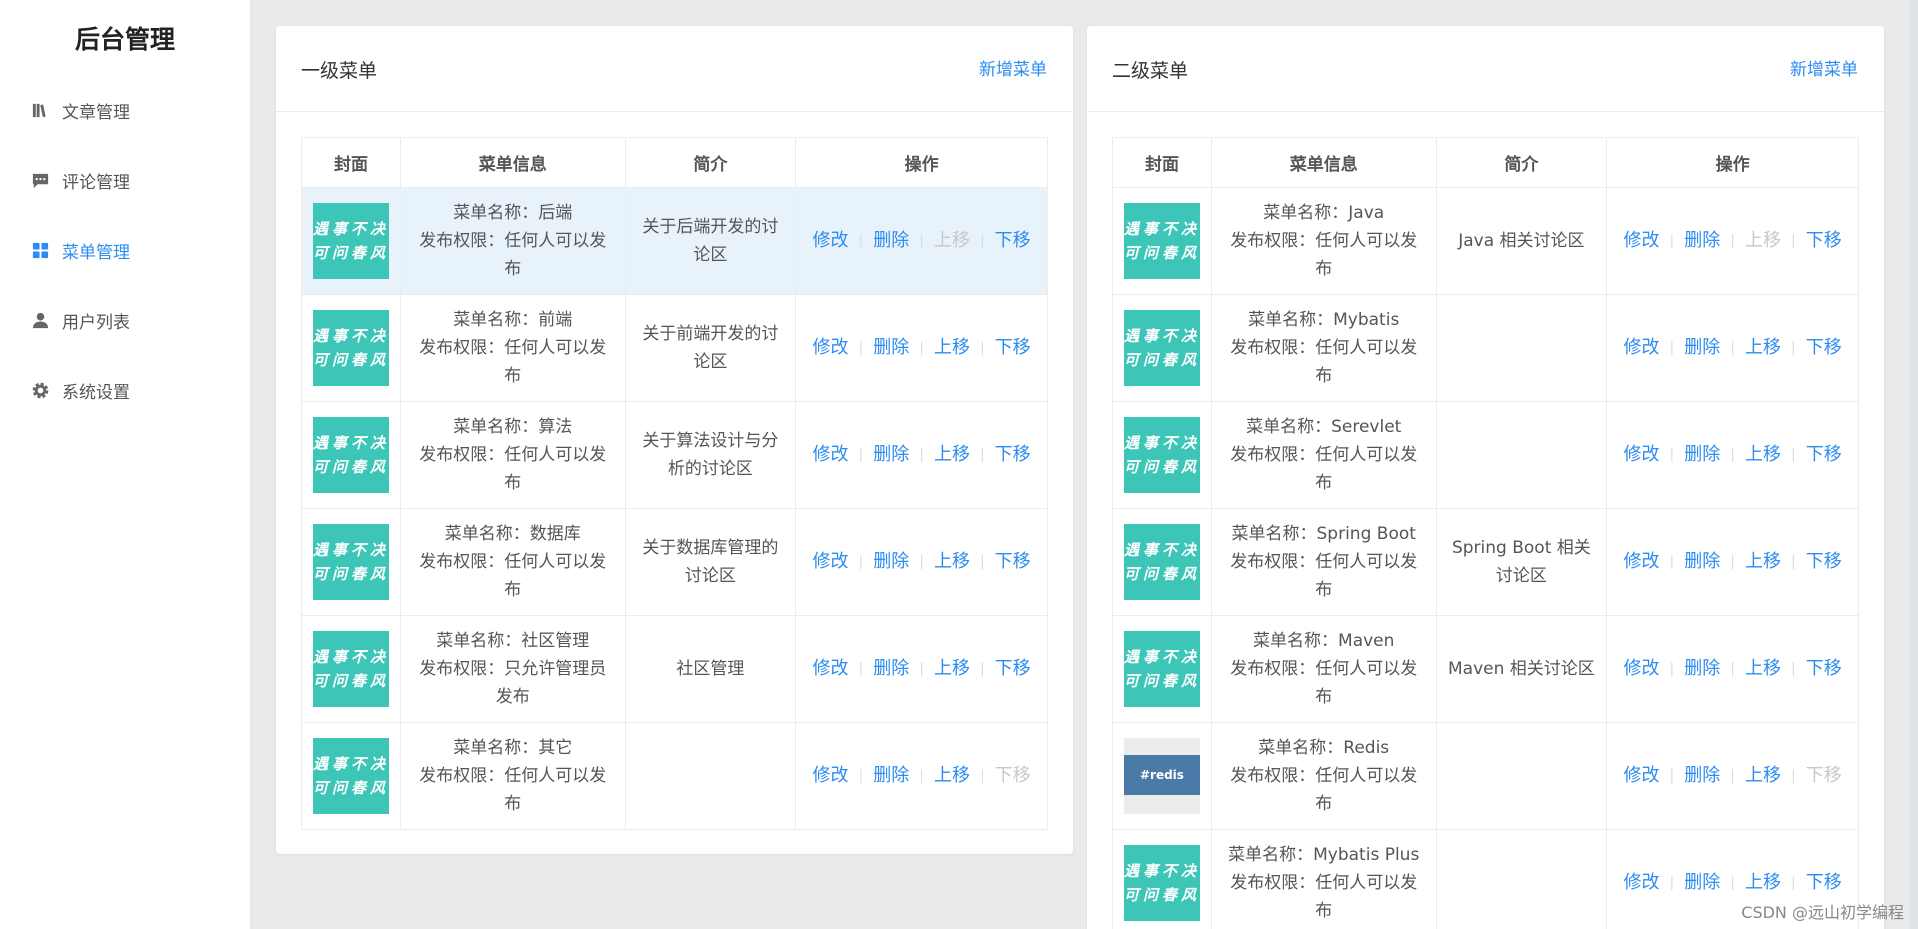 This screenshot has width=1918, height=929. Describe the element at coordinates (135, 320) in the screenshot. I see `sidebar-item-users: 用户列表` at that location.